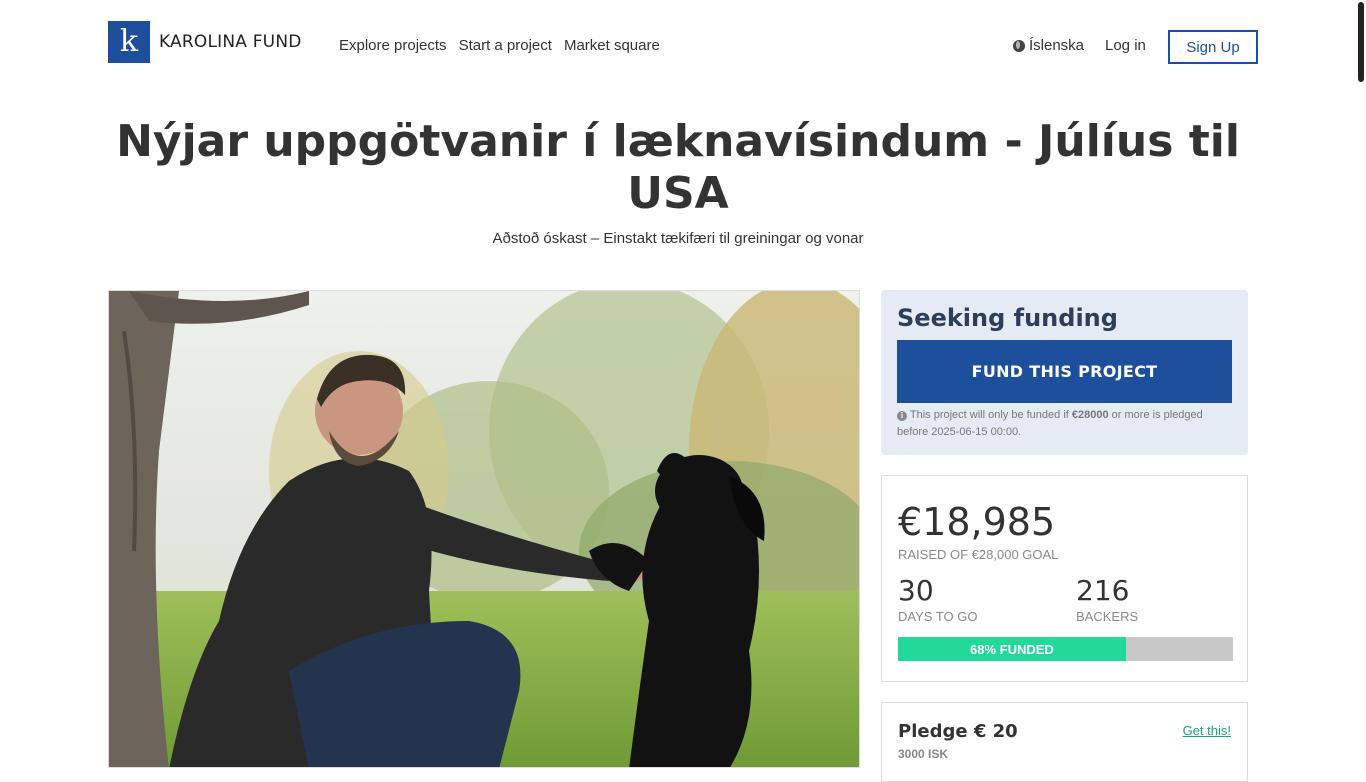  Describe the element at coordinates (393, 45) in the screenshot. I see `nav-explore-projects: Explore projects` at that location.